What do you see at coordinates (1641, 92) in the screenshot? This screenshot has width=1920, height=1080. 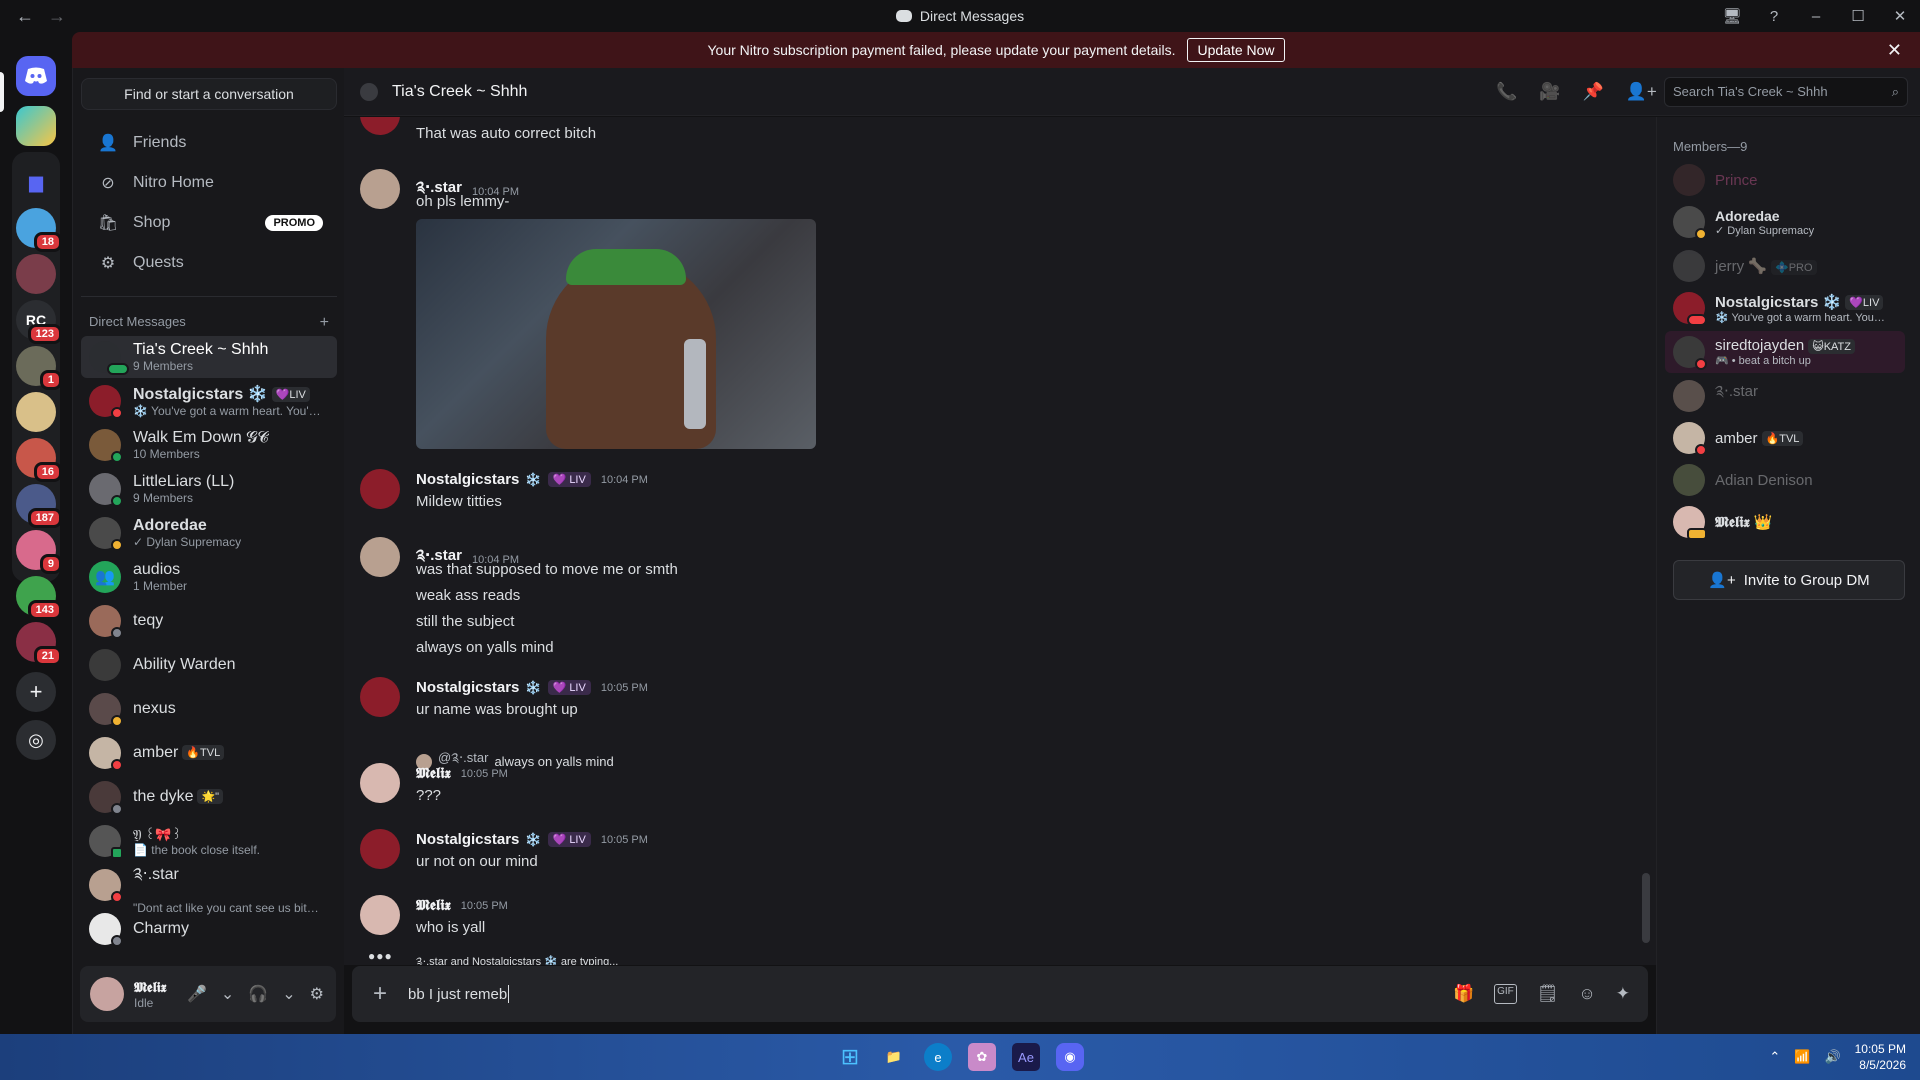 I see `add-friends-icon: 👤+` at bounding box center [1641, 92].